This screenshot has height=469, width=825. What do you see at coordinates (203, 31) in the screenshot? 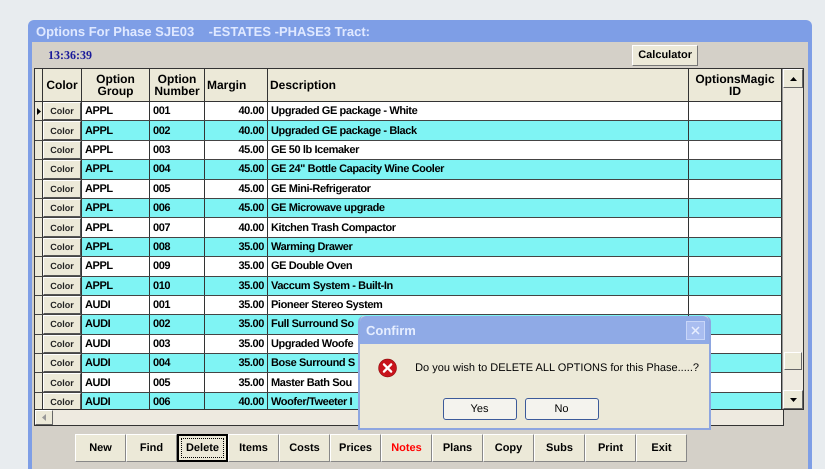
I see `window-title: Options For Phase SJE03 -ESTATES -PHASE3 Tract:` at bounding box center [203, 31].